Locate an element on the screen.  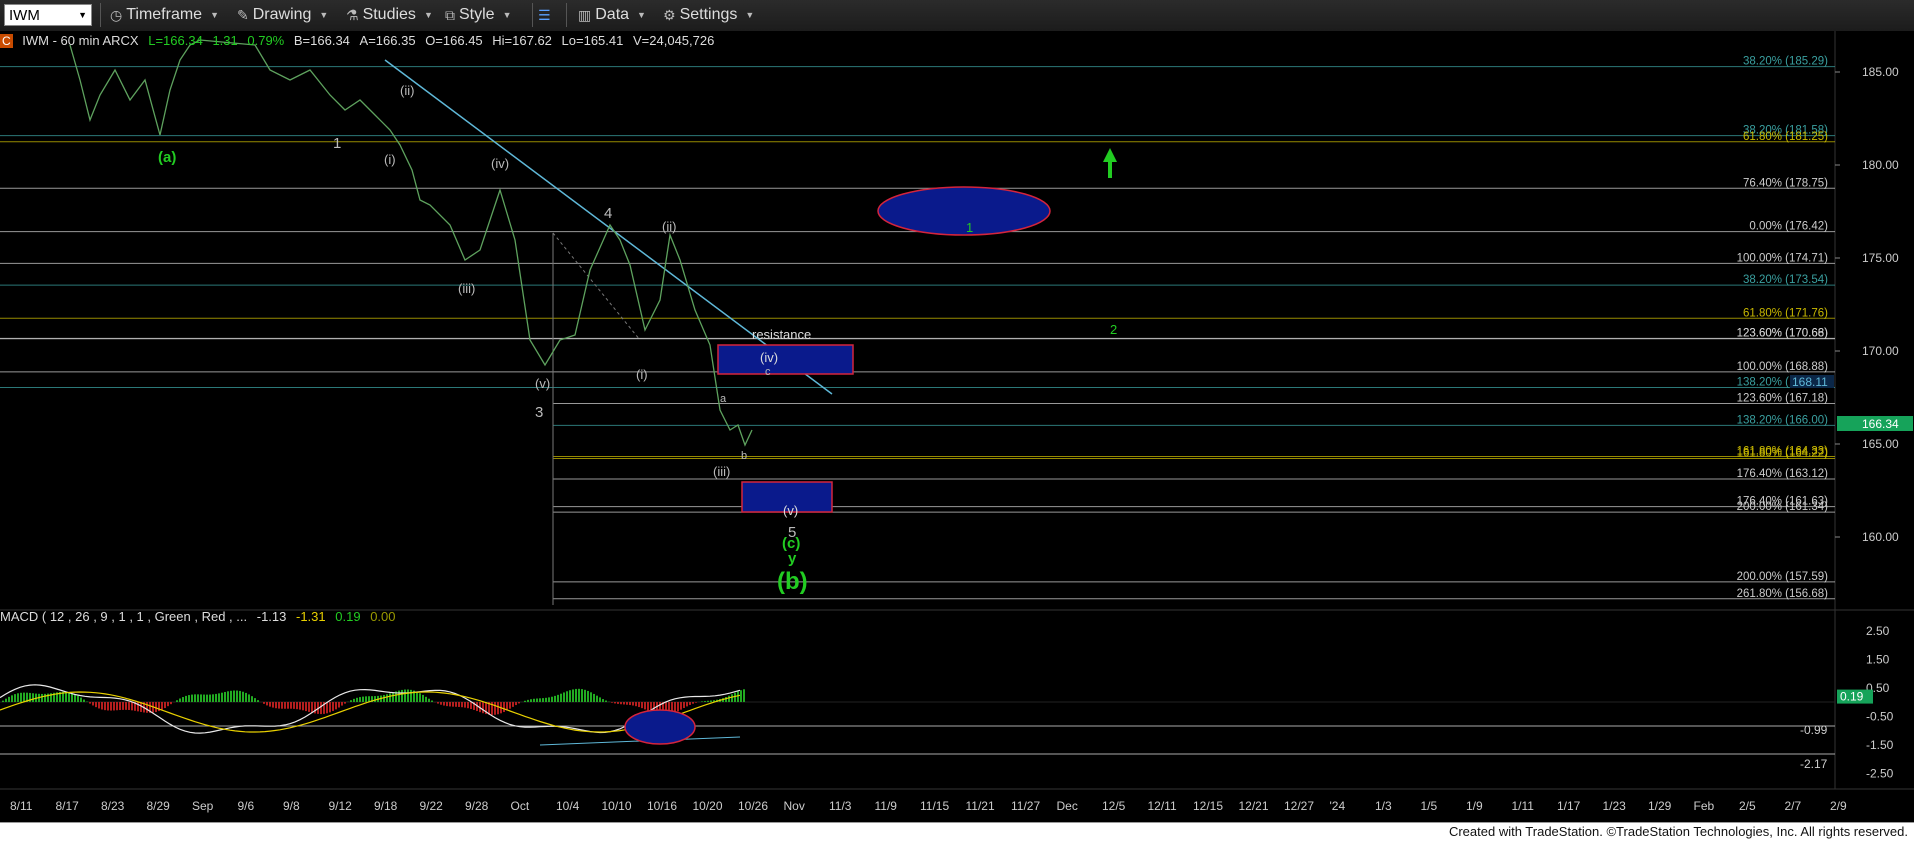
time-axis-label: 10/26 is located at coordinates (753, 806).